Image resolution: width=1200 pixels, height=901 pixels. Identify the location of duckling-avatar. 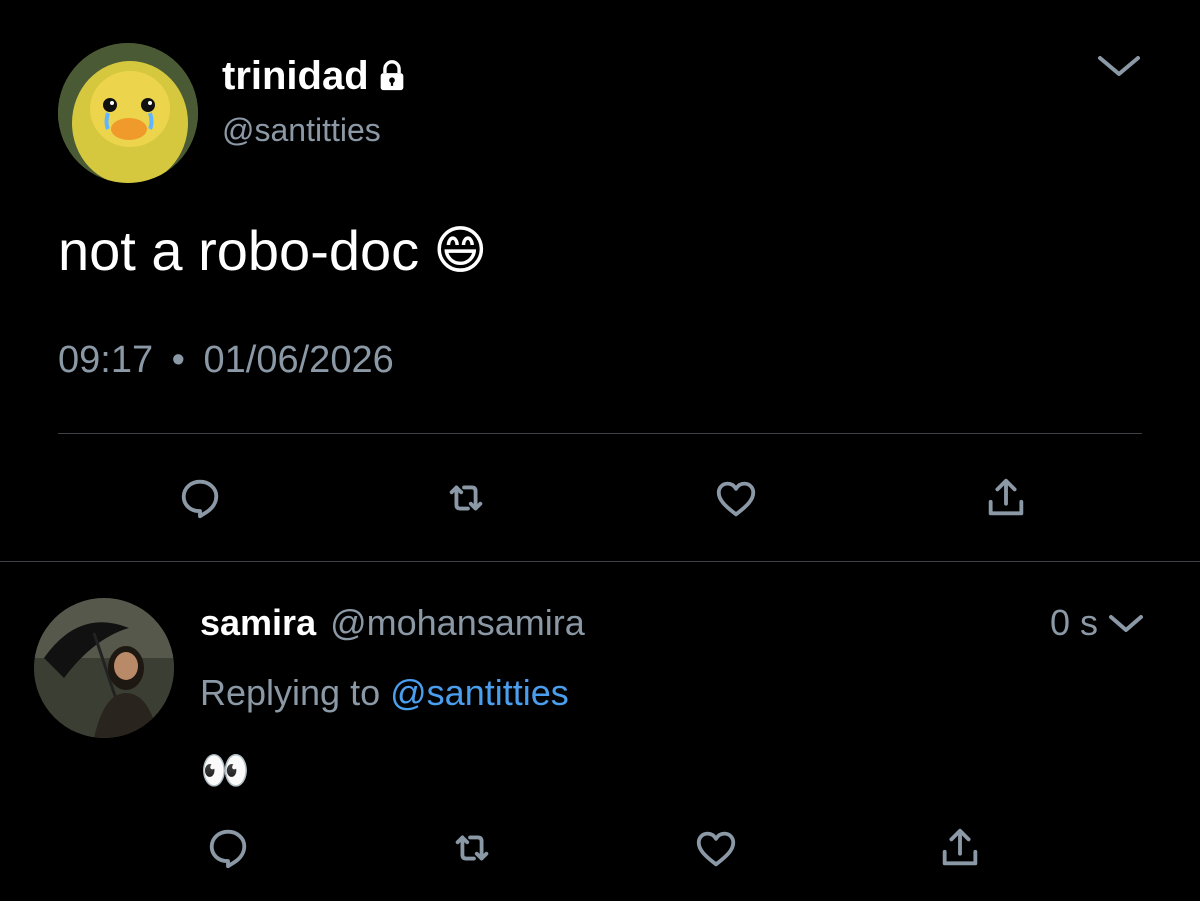
(128, 113).